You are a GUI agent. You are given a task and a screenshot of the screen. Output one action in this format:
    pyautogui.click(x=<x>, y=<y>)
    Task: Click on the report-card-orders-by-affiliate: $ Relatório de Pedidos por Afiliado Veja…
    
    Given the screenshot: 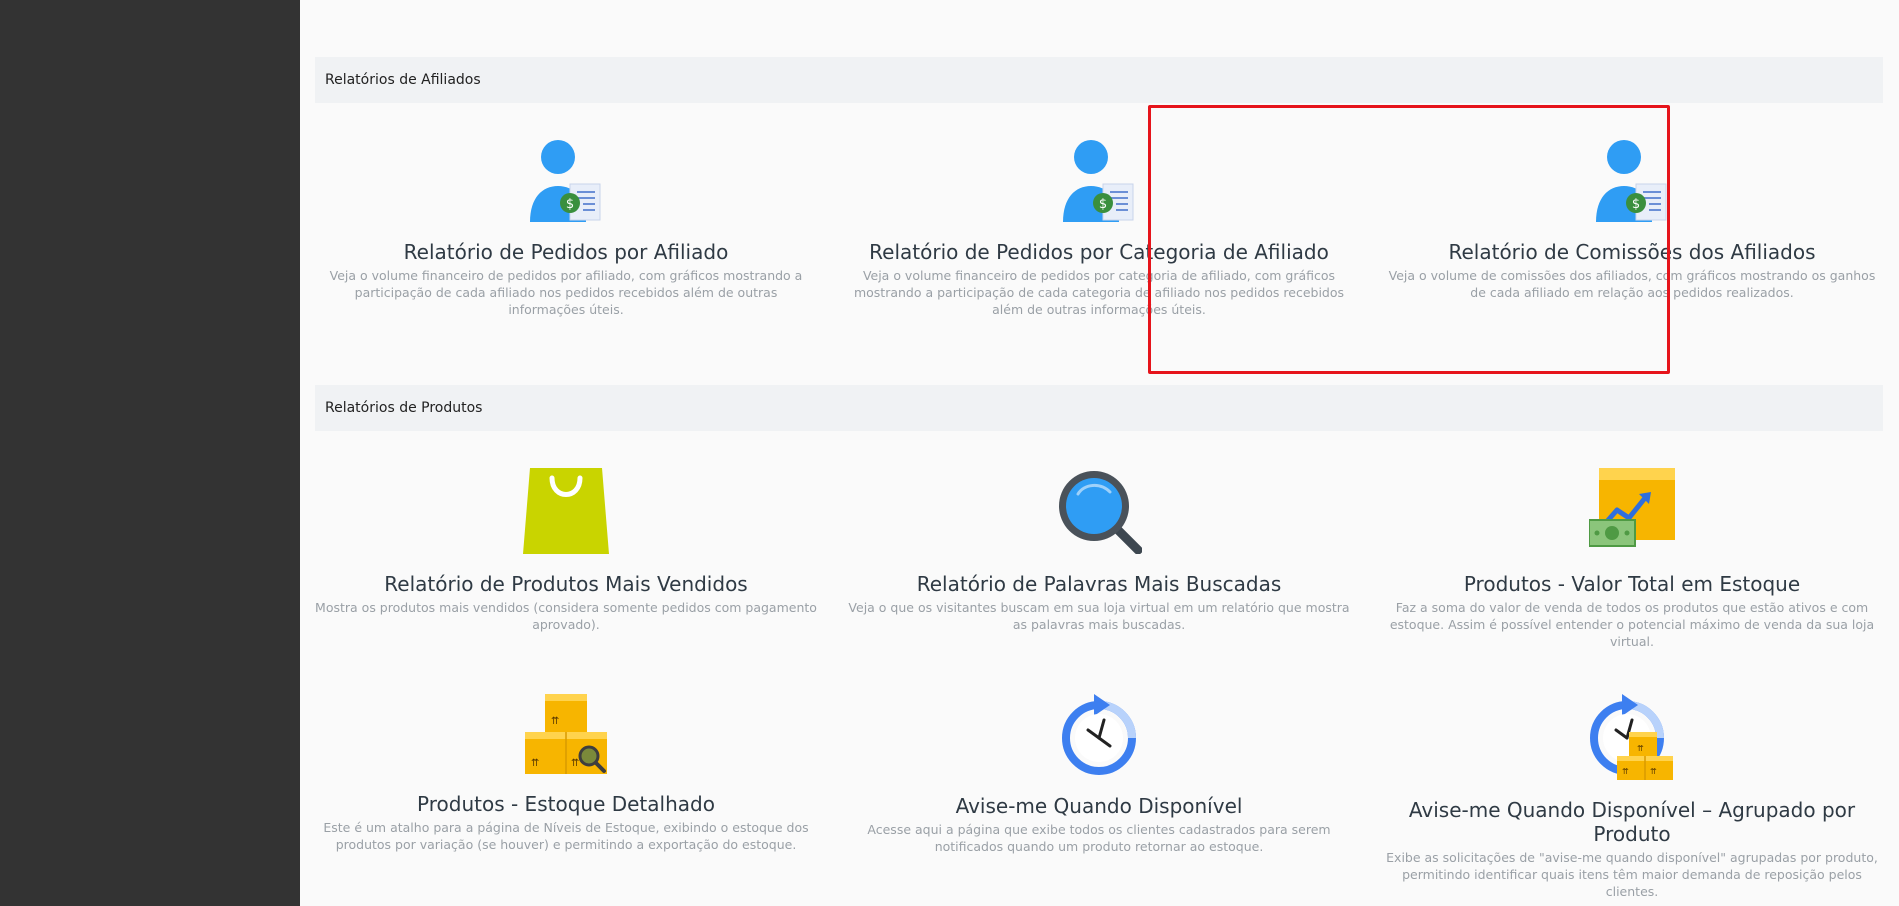 What is the action you would take?
    pyautogui.click(x=566, y=229)
    